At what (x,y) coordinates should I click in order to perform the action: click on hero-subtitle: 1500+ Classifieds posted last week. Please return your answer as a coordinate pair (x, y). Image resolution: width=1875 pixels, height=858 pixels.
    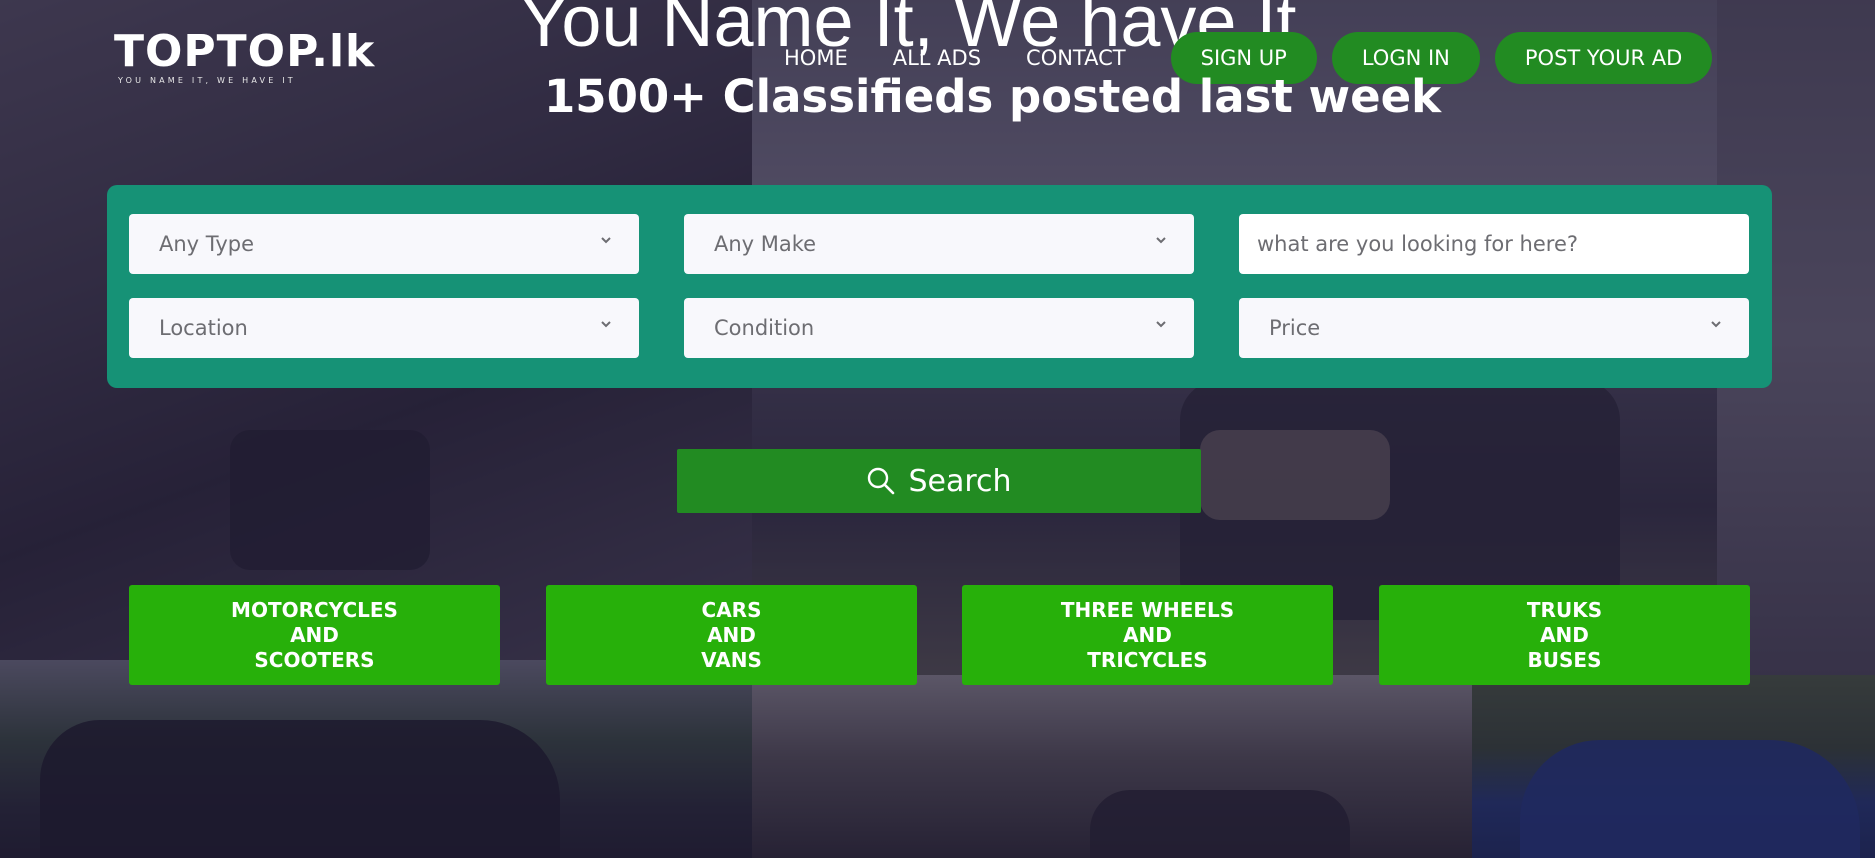
    Looking at the image, I should click on (993, 96).